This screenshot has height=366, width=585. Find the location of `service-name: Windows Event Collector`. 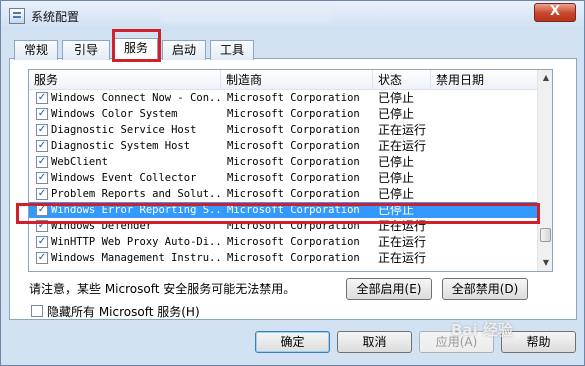

service-name: Windows Event Collector is located at coordinates (124, 178).